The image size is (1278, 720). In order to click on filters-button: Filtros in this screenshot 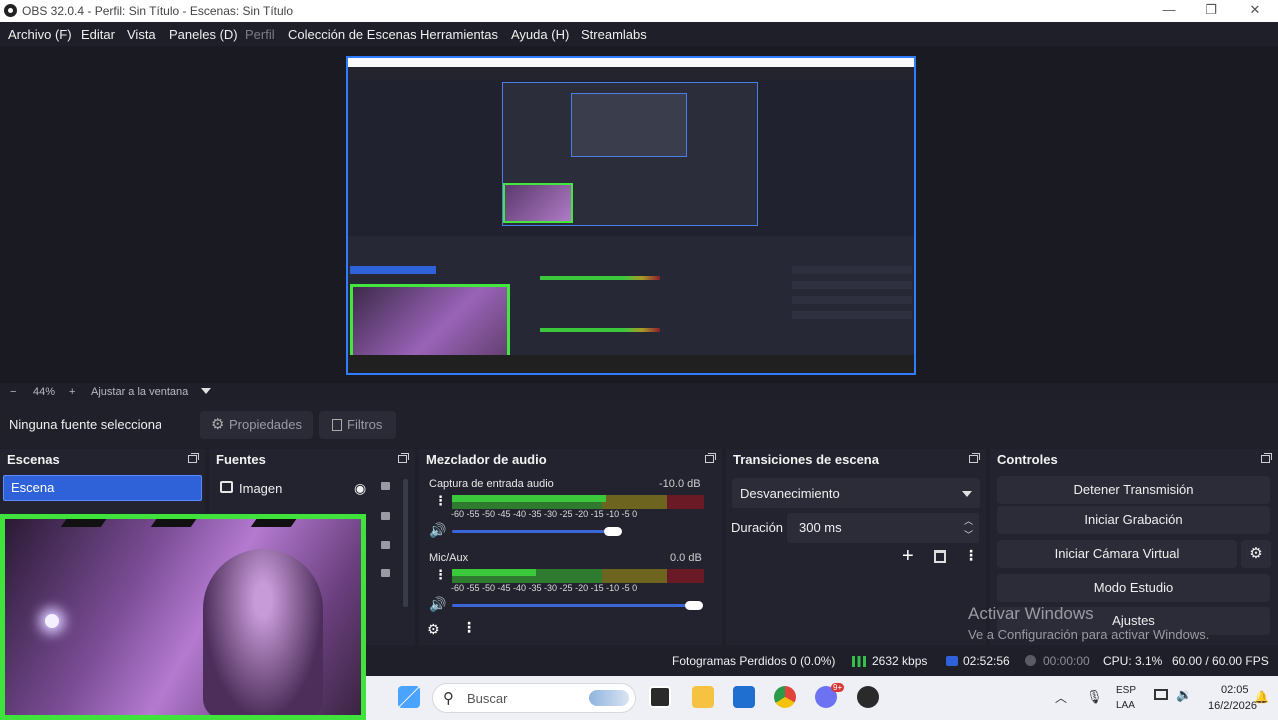, I will do `click(357, 425)`.